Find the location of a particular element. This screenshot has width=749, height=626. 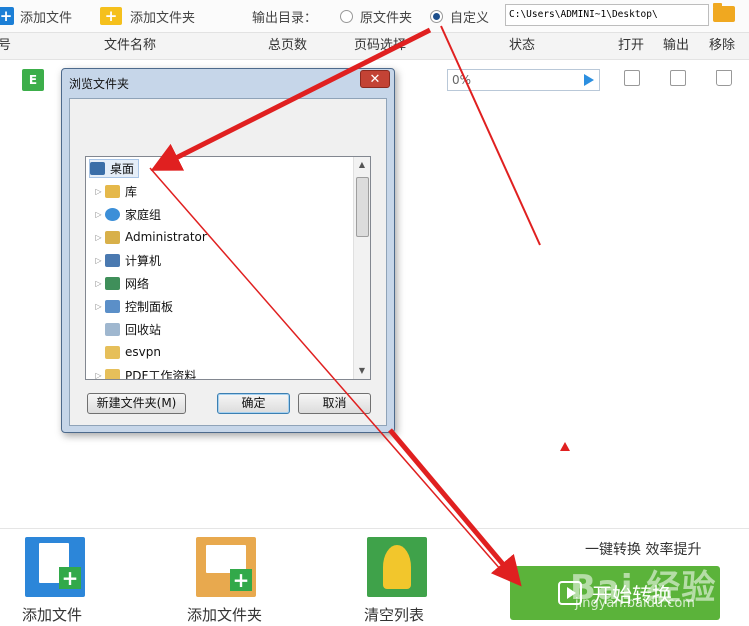

red-marker is located at coordinates (565, 446).